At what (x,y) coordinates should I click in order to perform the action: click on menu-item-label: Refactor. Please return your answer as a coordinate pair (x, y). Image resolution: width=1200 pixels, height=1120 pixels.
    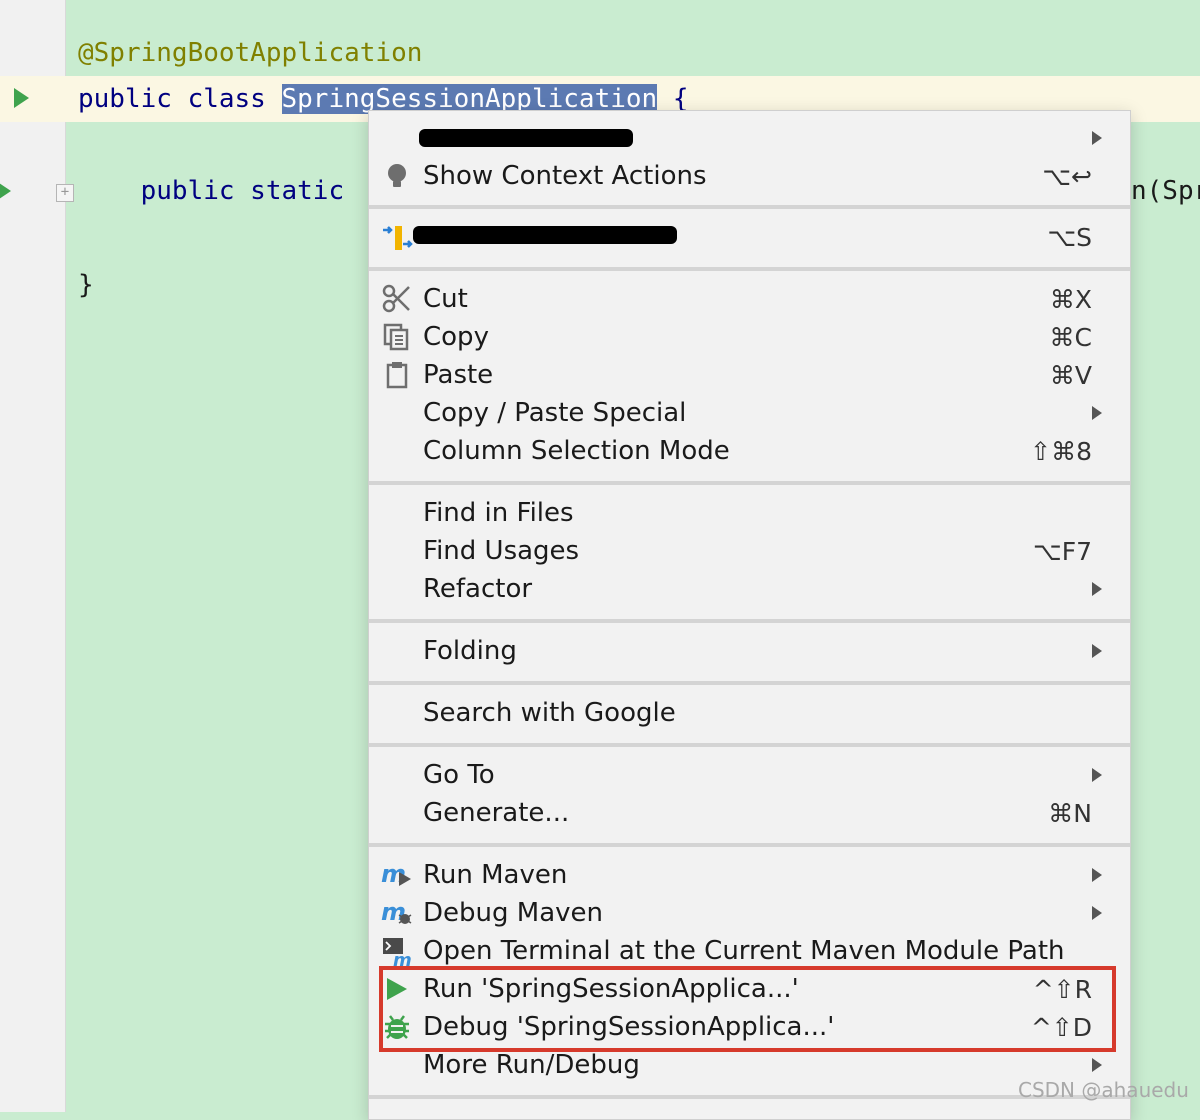
    Looking at the image, I should click on (478, 589).